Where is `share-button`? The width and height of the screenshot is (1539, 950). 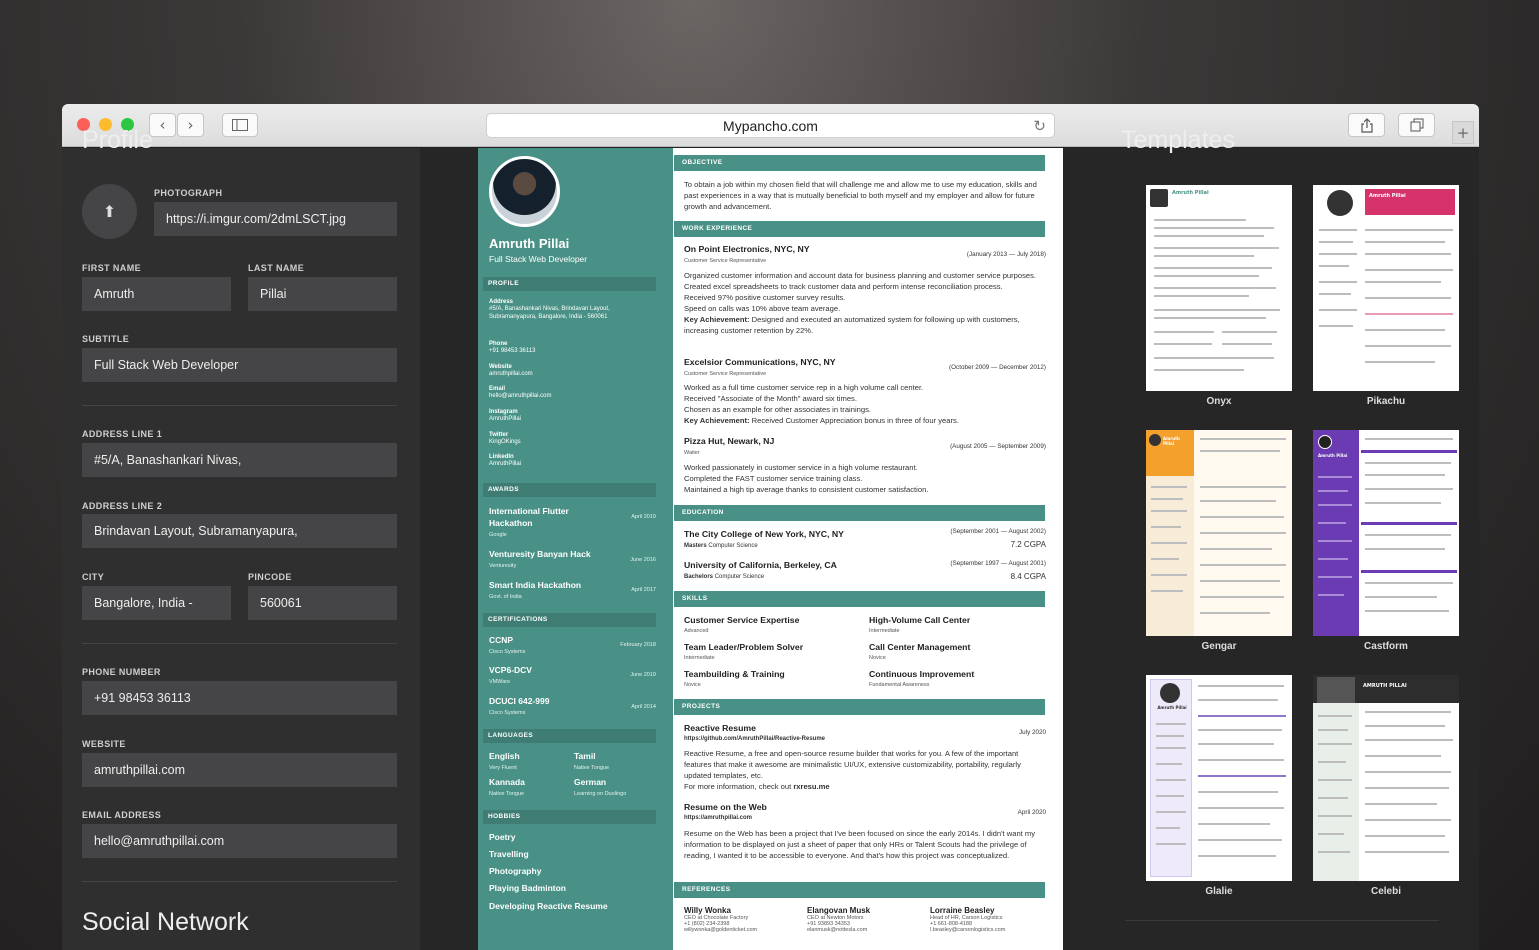 share-button is located at coordinates (1366, 125).